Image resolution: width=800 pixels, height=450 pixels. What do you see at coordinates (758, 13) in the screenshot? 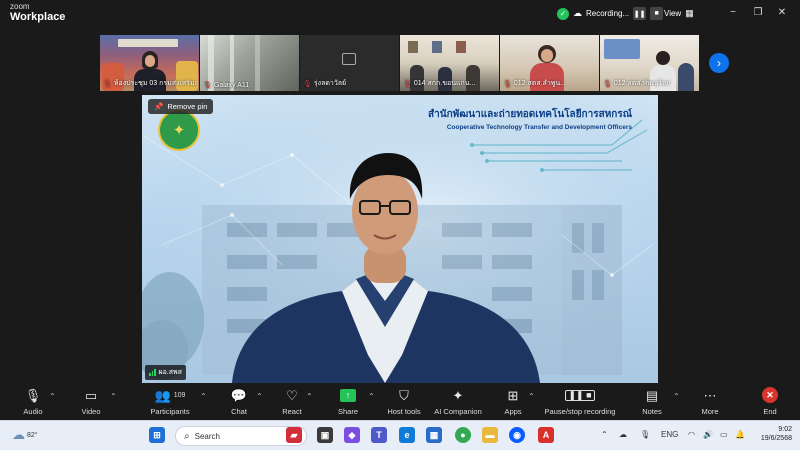
I see `restore-icon: ❐` at bounding box center [758, 13].